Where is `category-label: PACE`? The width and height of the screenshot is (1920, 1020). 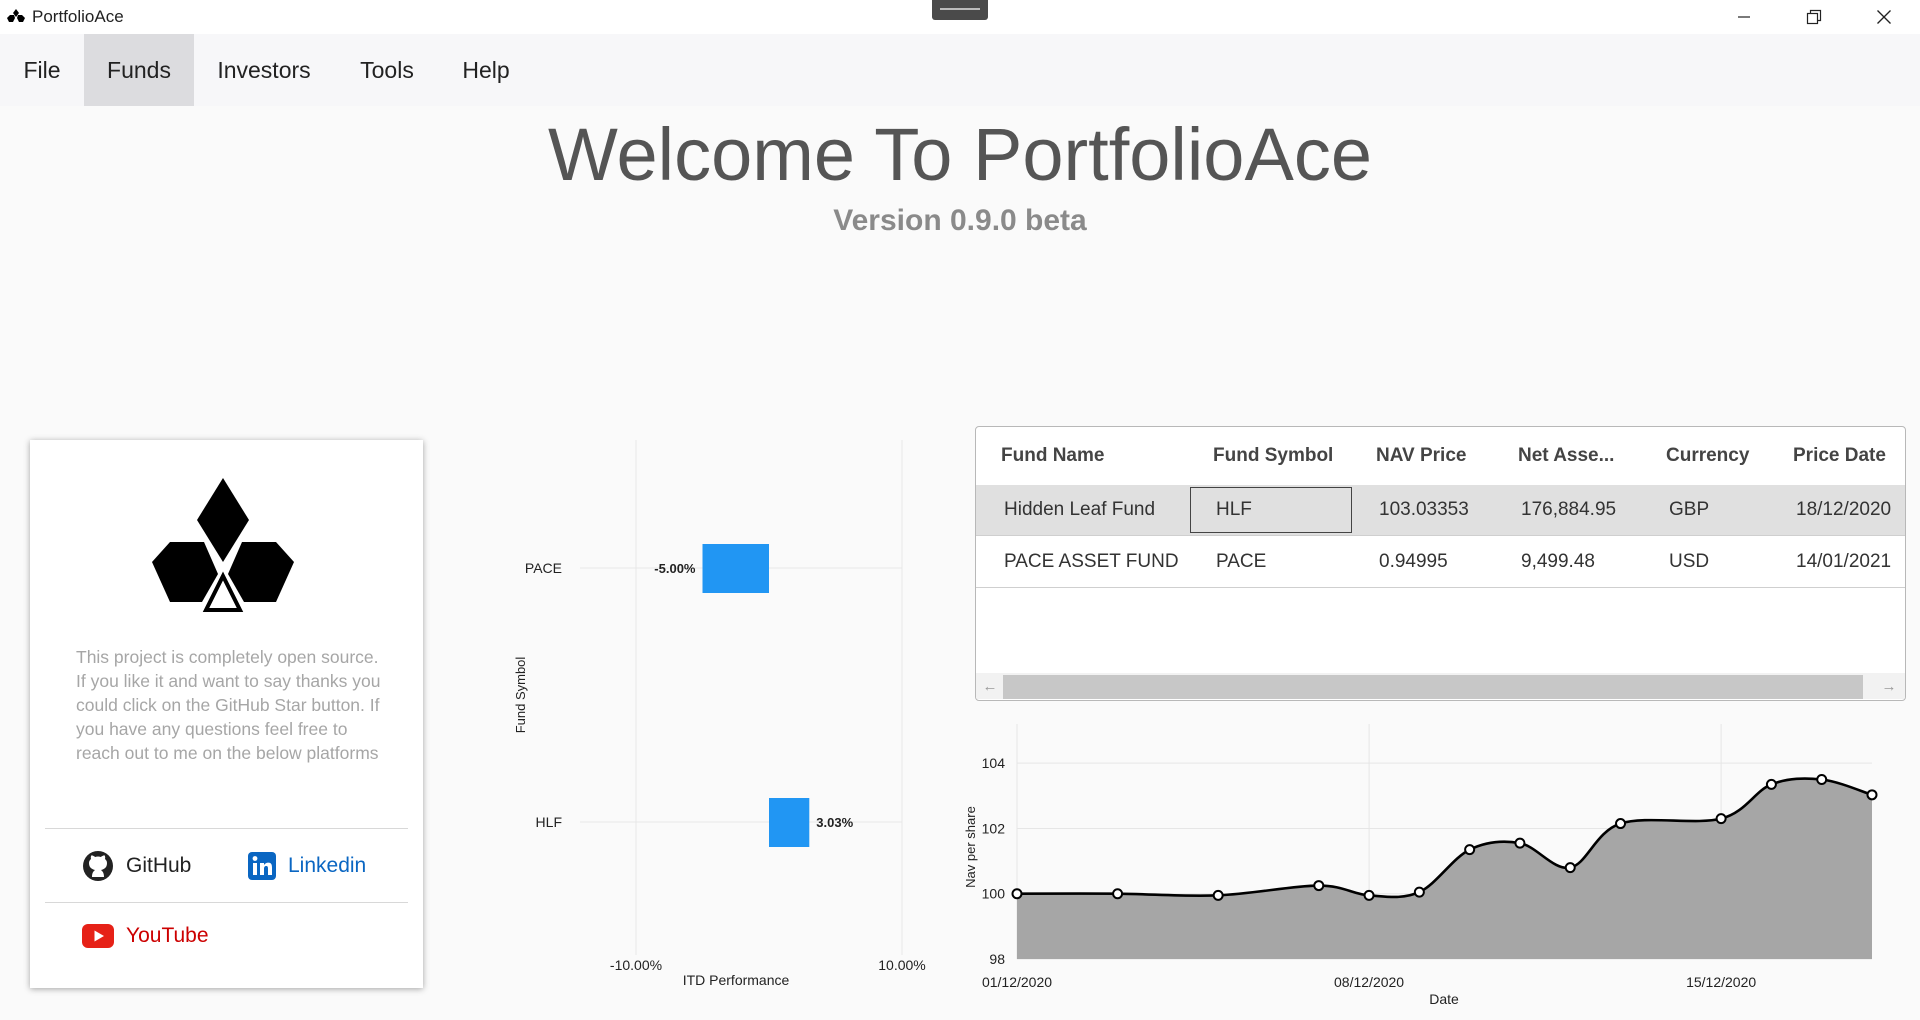
category-label: PACE is located at coordinates (543, 568).